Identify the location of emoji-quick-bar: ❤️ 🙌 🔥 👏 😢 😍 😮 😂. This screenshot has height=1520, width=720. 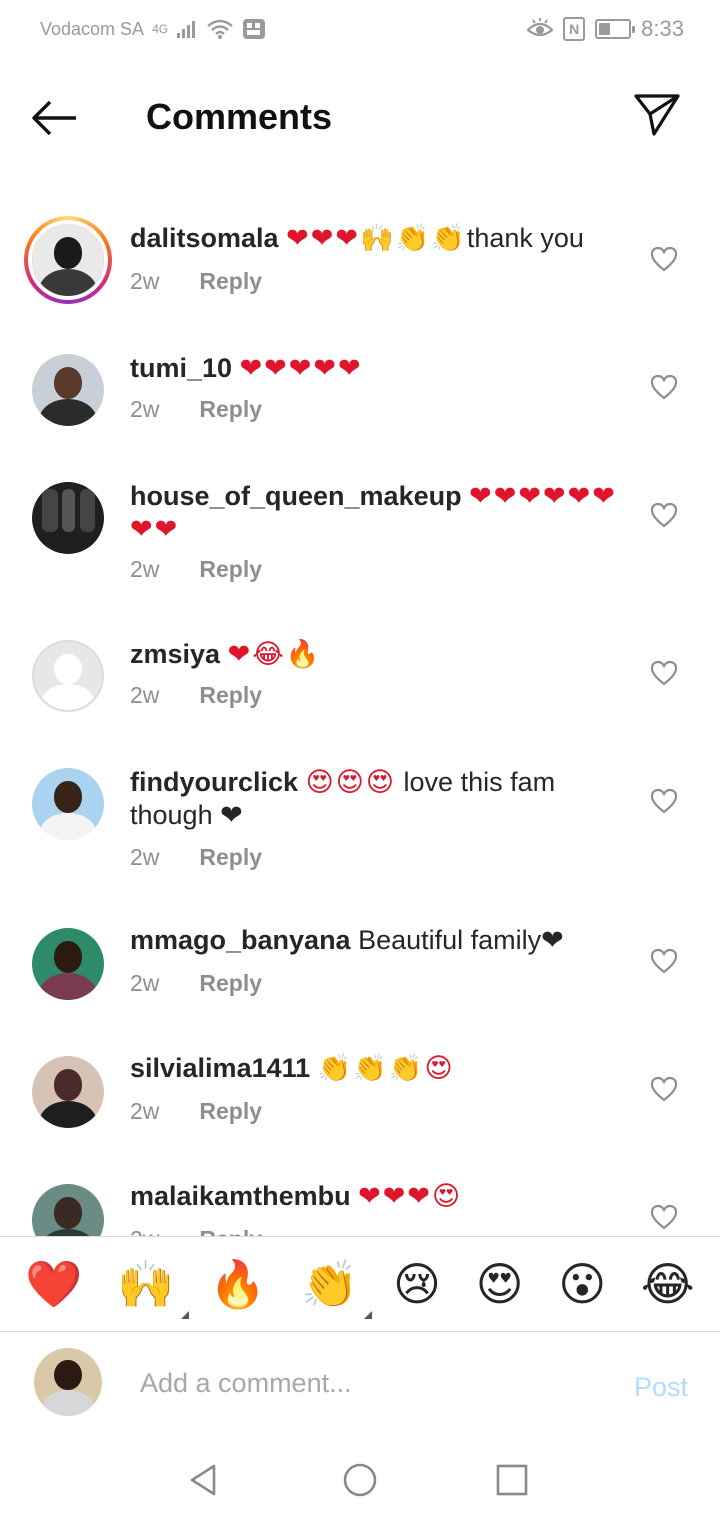
(360, 1284).